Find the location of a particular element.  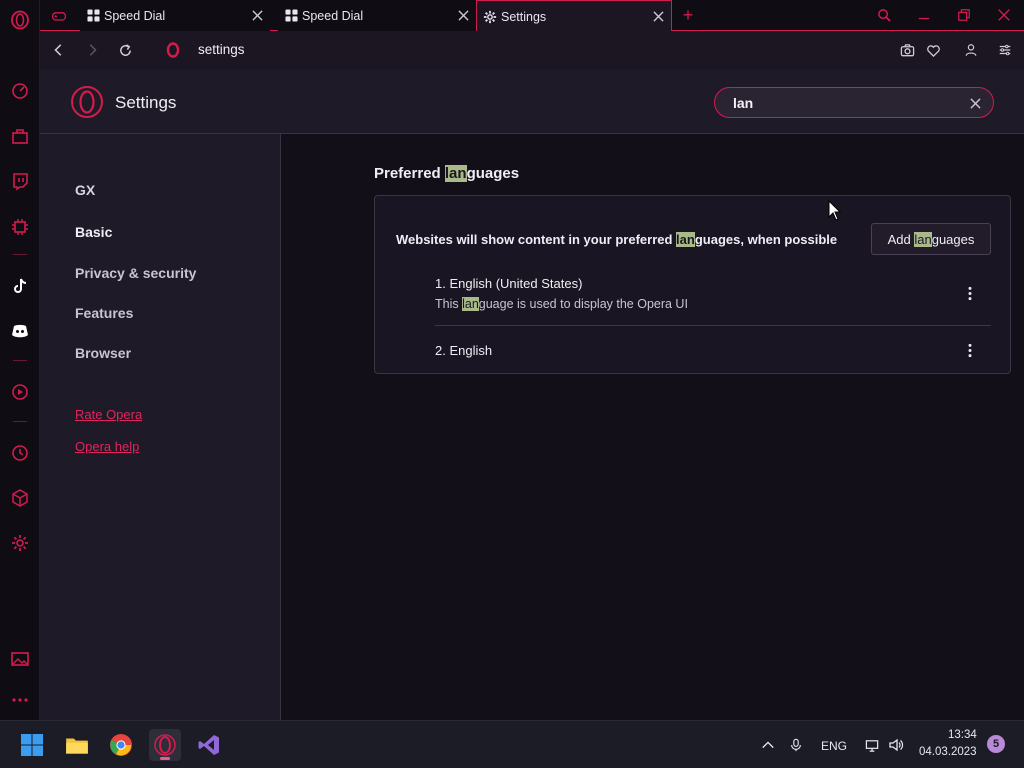

opera-menu-icon is located at coordinates (20, 20).